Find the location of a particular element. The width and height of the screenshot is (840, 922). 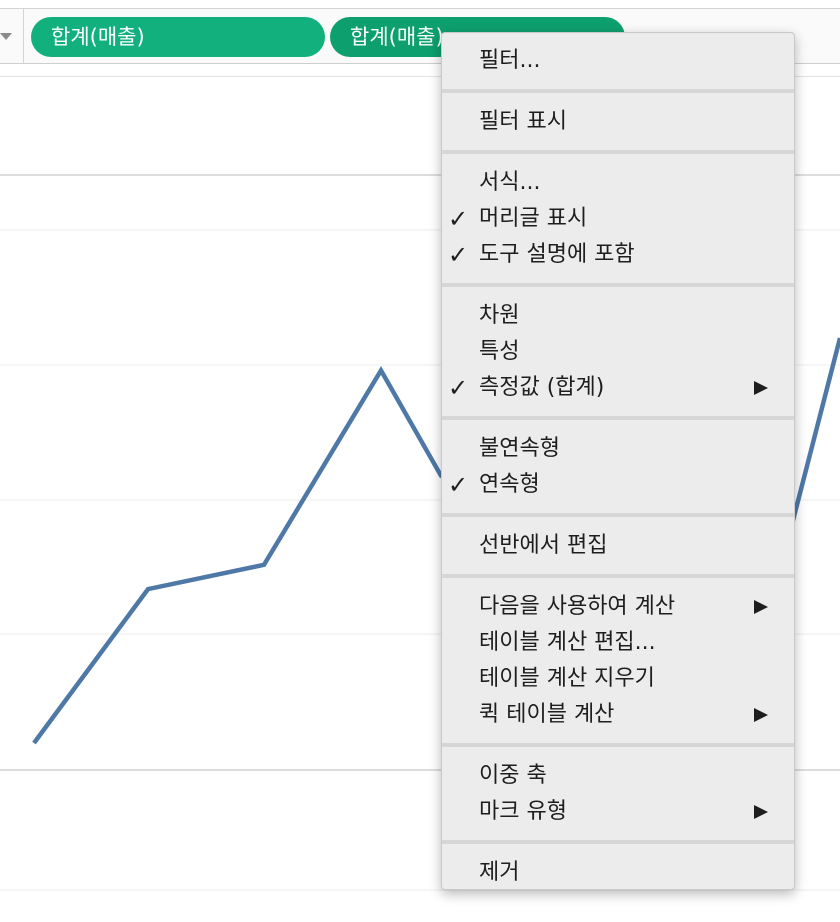

menu-item: 필터 표시 is located at coordinates (618, 122).